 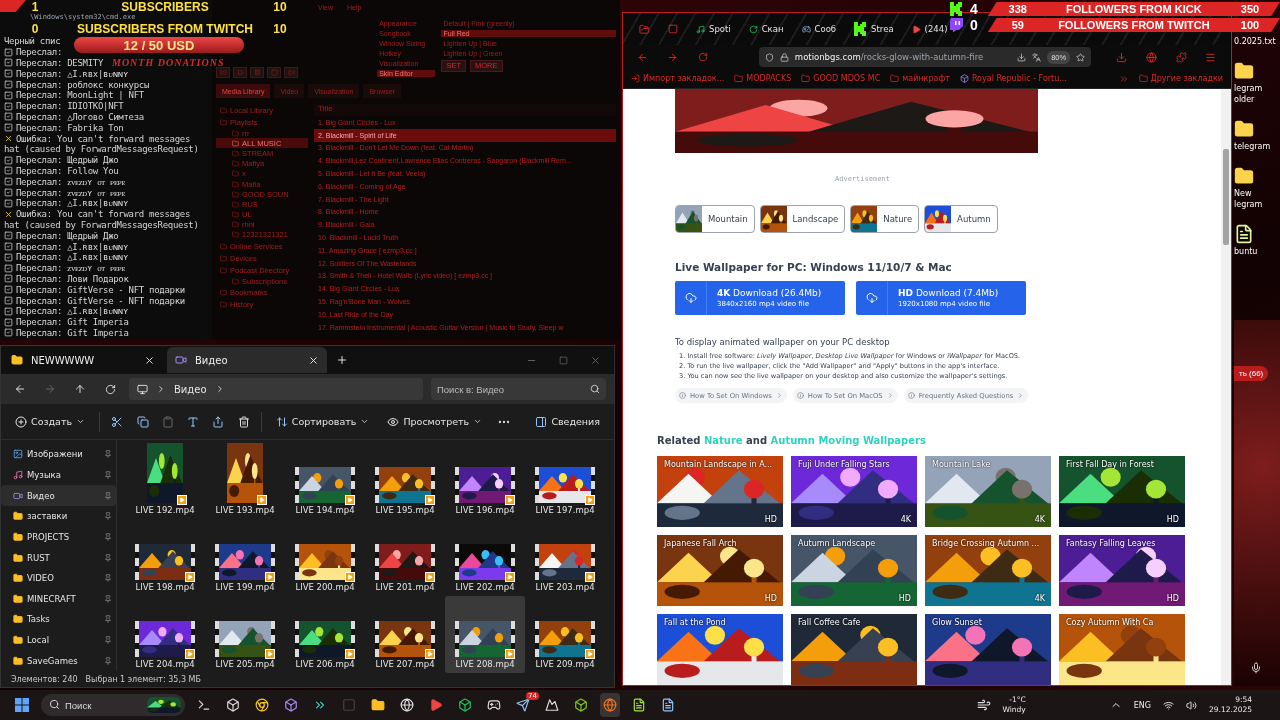 What do you see at coordinates (58, 661) in the screenshot?
I see `sidebar-item: SaveGames` at bounding box center [58, 661].